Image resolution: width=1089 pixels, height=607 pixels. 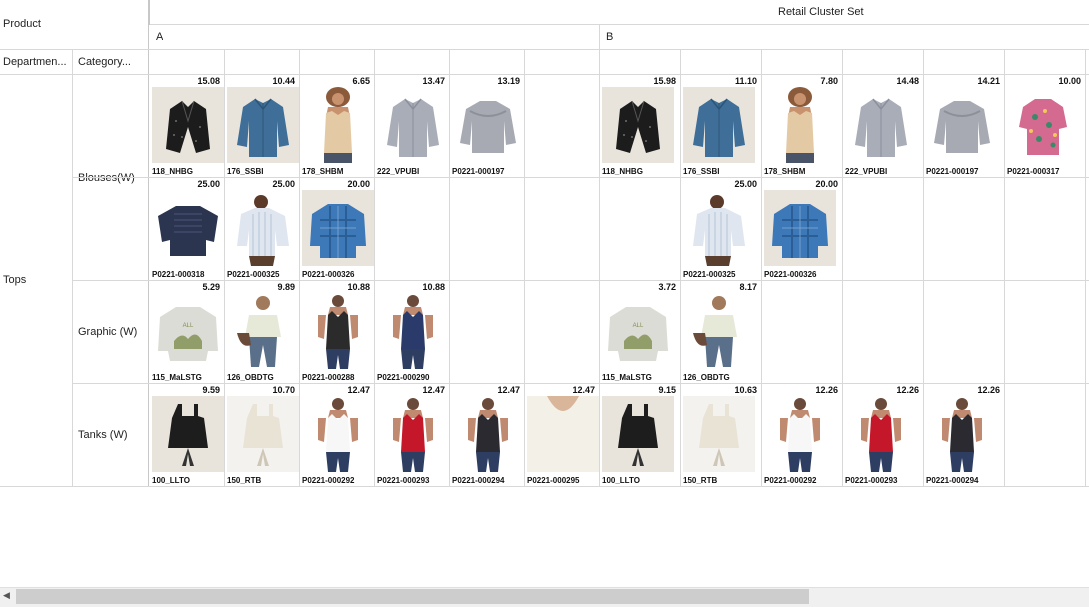 I want to click on product-cell: 6.65 178_SHBM, so click(x=337, y=126).